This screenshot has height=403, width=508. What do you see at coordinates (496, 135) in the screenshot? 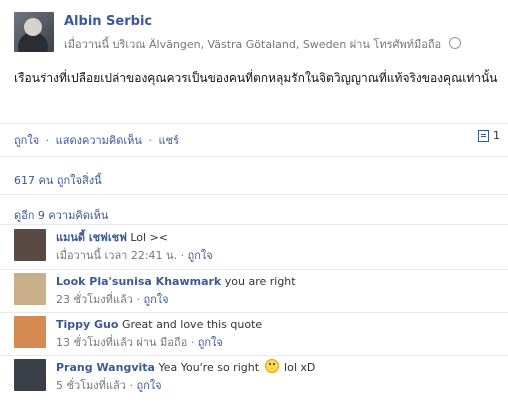
I see `comment-count-value: 1` at bounding box center [496, 135].